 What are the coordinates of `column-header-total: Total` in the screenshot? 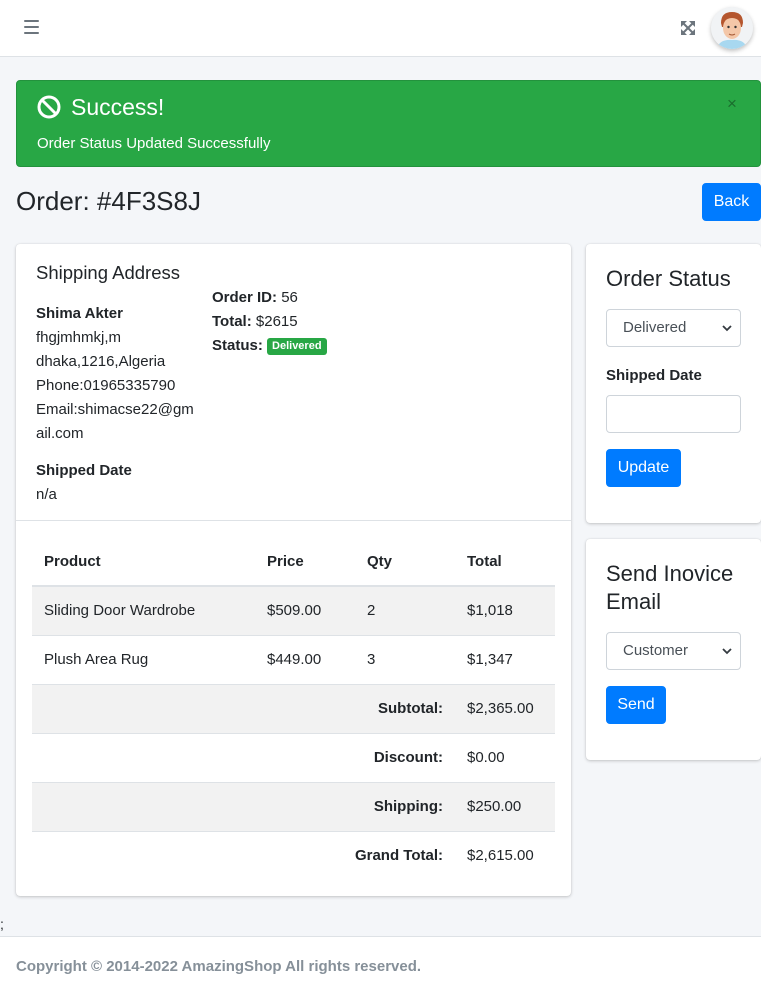 It's located at (505, 562).